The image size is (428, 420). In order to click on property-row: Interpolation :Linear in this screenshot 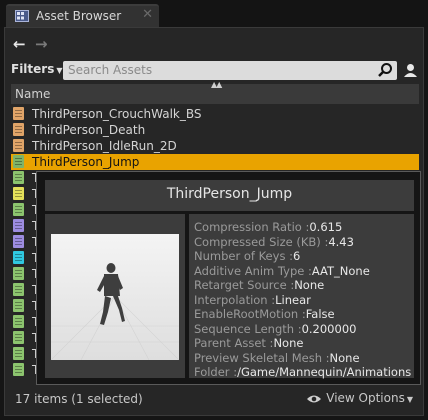, I will do `click(252, 300)`.